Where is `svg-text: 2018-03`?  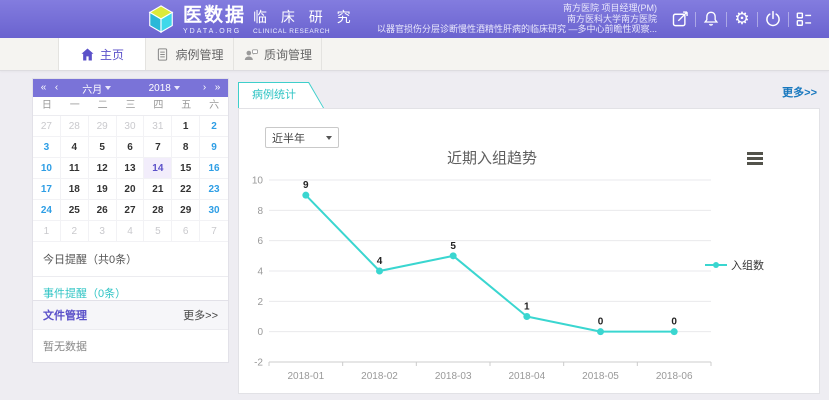
svg-text: 2018-03 is located at coordinates (453, 376).